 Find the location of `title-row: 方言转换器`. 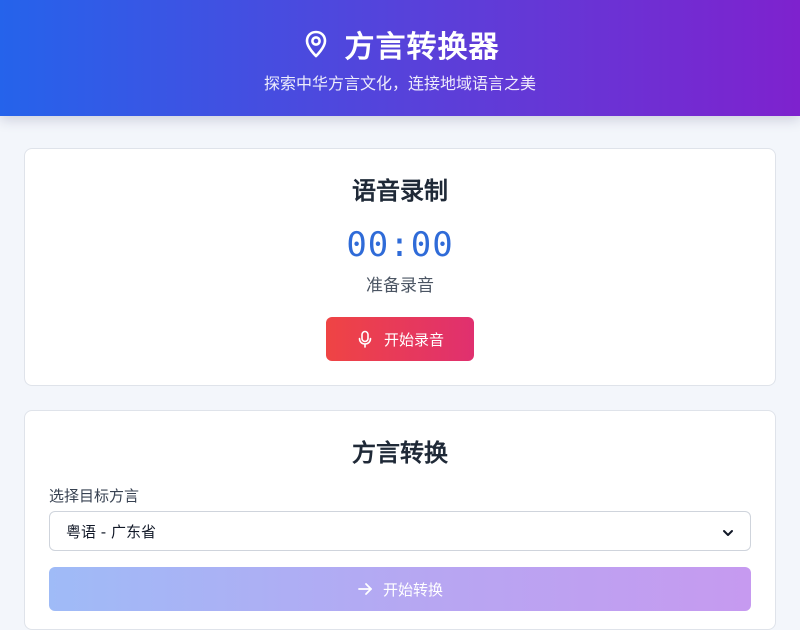

title-row: 方言转换器 is located at coordinates (400, 44).